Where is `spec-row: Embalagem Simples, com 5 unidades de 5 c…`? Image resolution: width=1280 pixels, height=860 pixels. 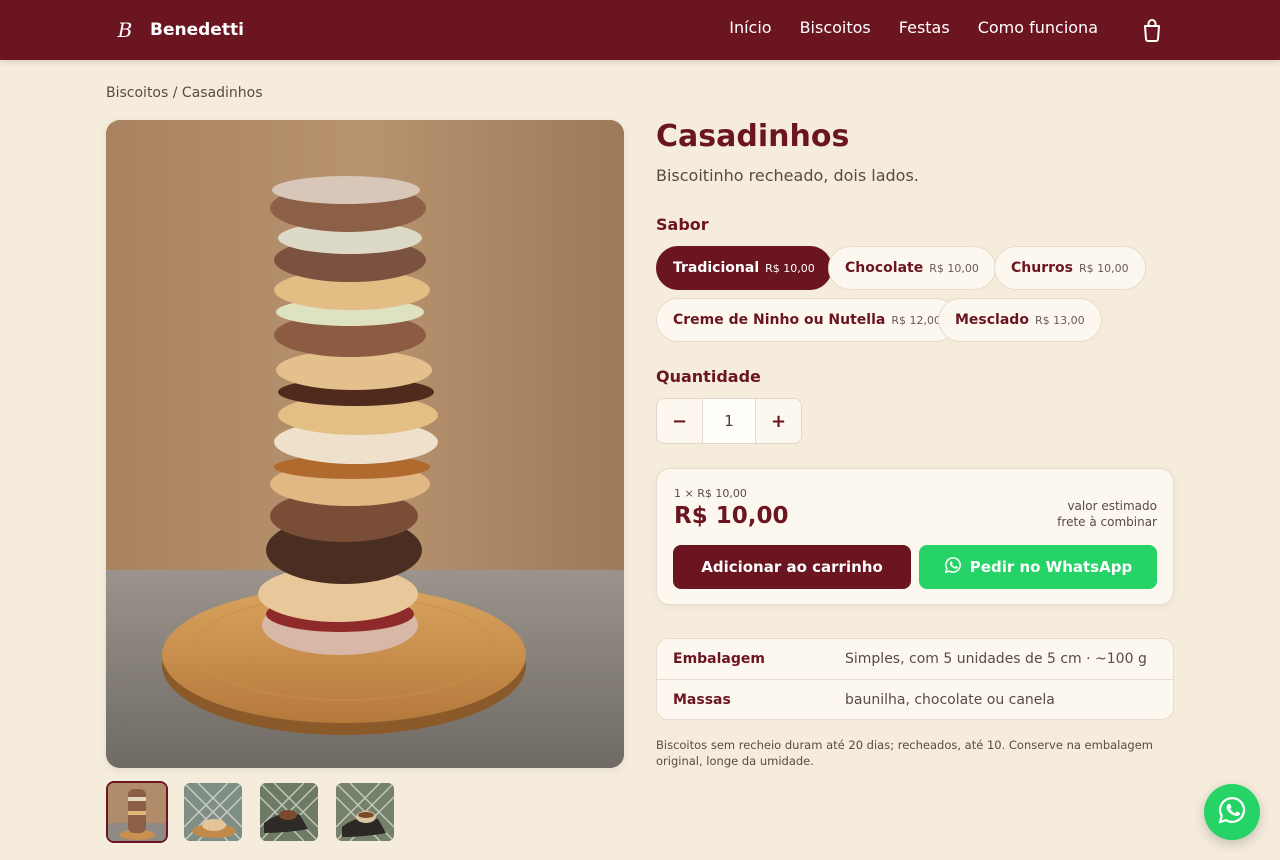 spec-row: Embalagem Simples, com 5 unidades de 5 c… is located at coordinates (915, 659).